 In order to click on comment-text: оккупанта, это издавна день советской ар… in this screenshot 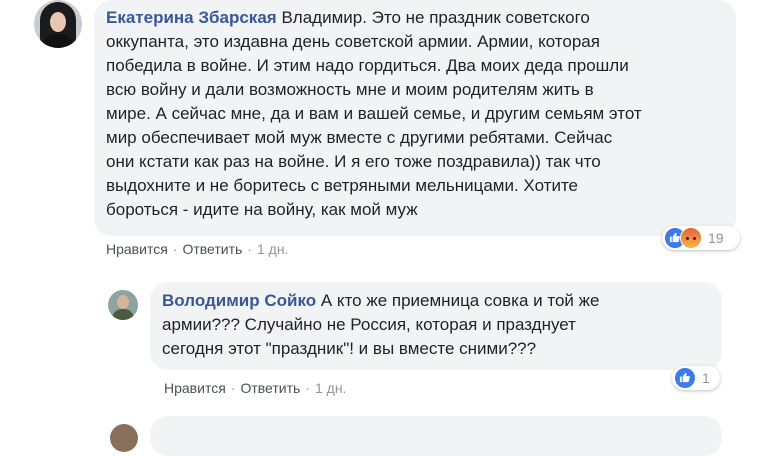, I will do `click(353, 41)`.